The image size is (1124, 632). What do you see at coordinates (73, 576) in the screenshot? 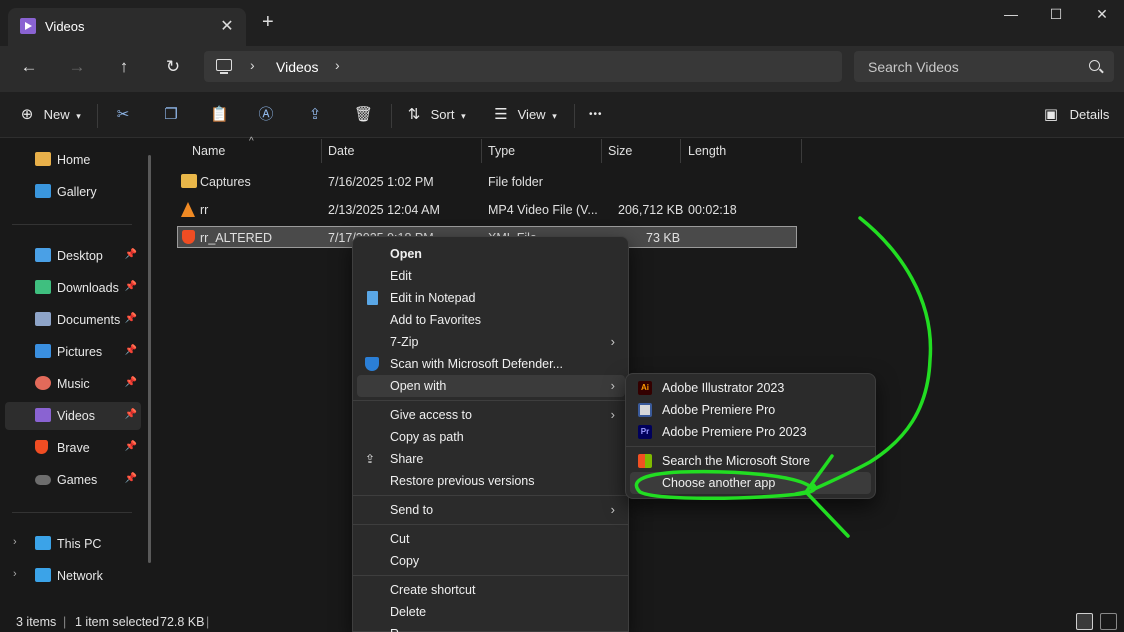
I see `sidebar-item-network: › Network` at bounding box center [73, 576].